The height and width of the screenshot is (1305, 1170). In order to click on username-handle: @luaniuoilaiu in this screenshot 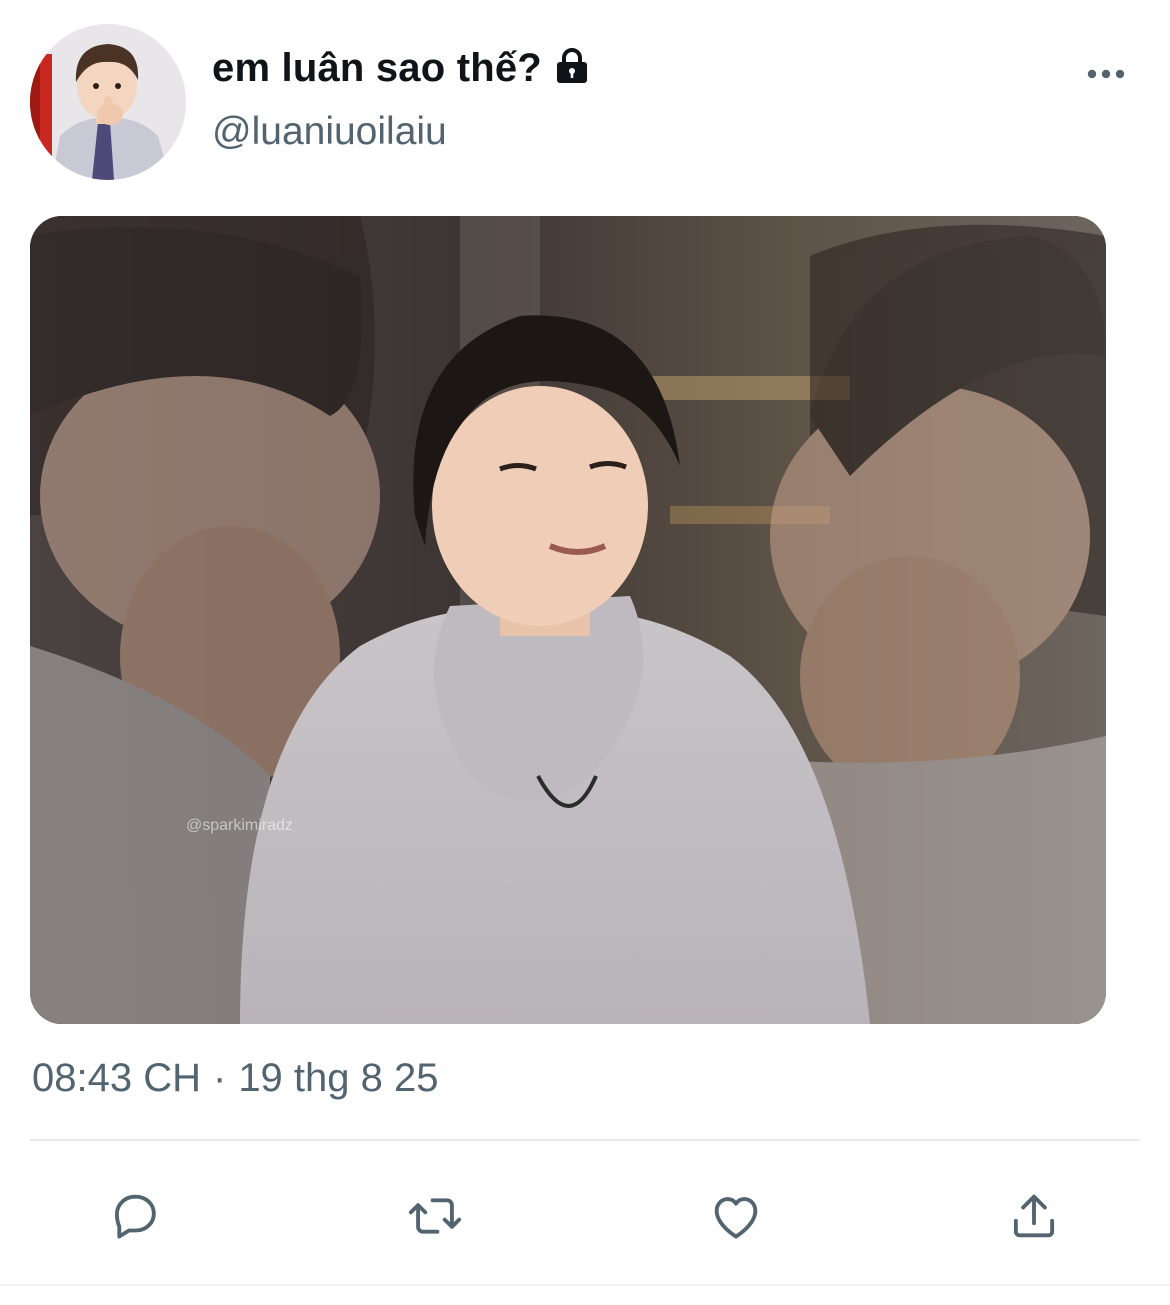, I will do `click(329, 132)`.